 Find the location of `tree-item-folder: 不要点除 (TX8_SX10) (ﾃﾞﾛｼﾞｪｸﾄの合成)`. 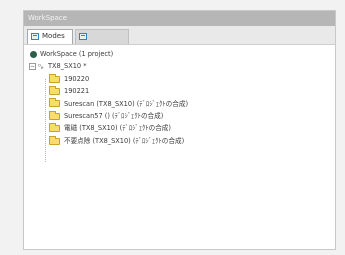

tree-item-folder: 不要点除 (TX8_SX10) (ﾃﾞﾛｼﾞｪｸﾄの合成) is located at coordinates (179, 141).